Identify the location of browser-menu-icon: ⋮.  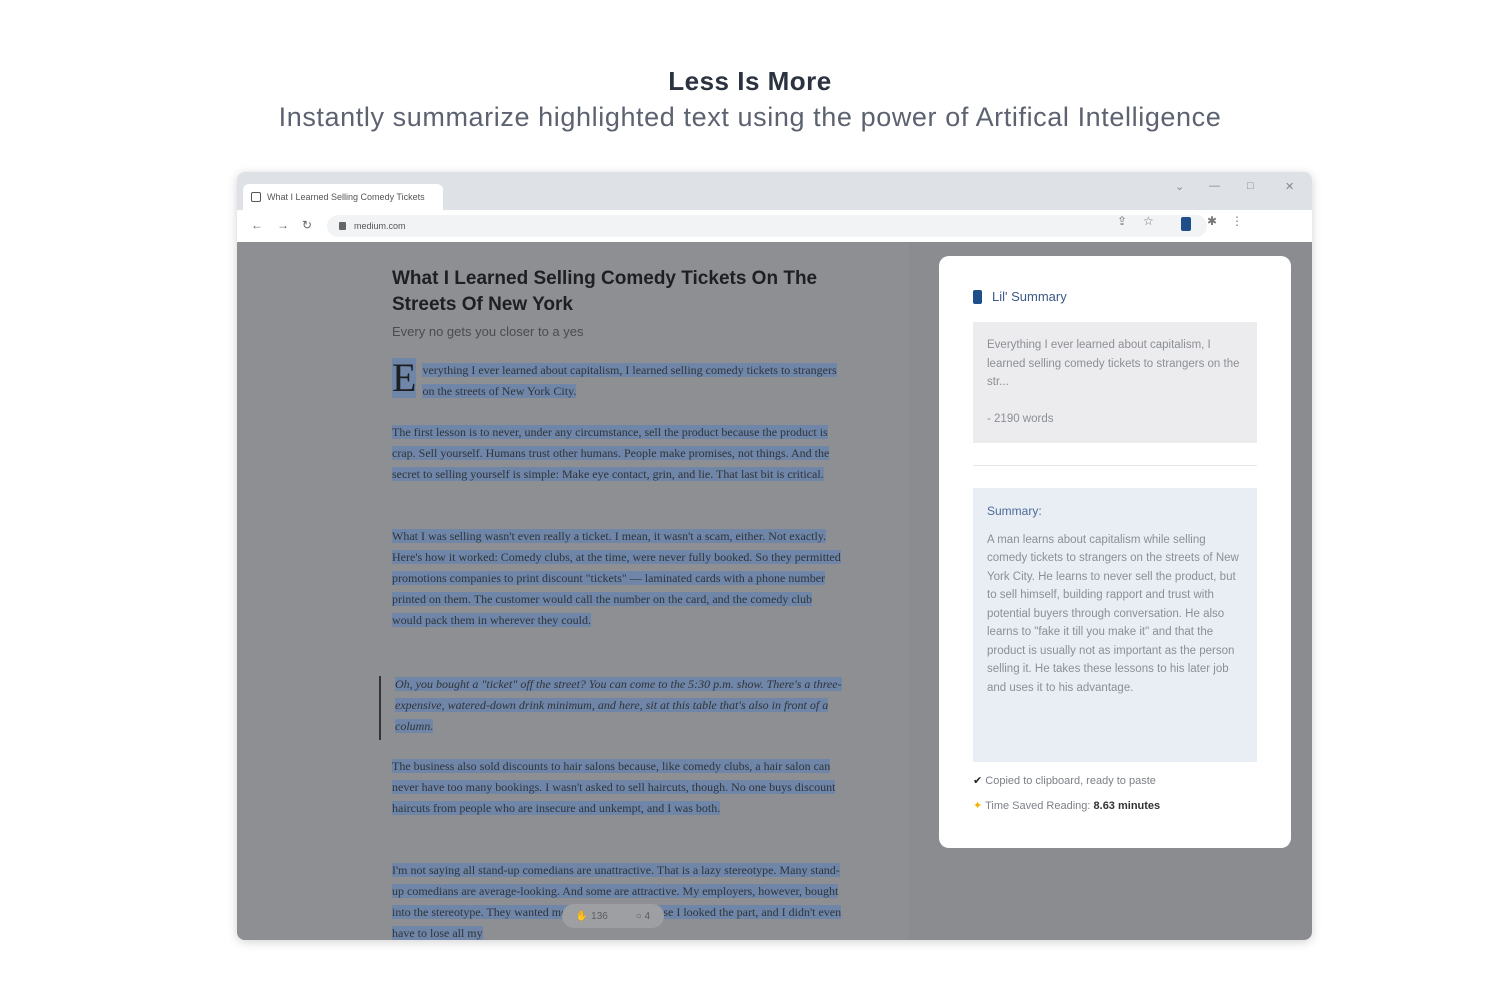
(1237, 221).